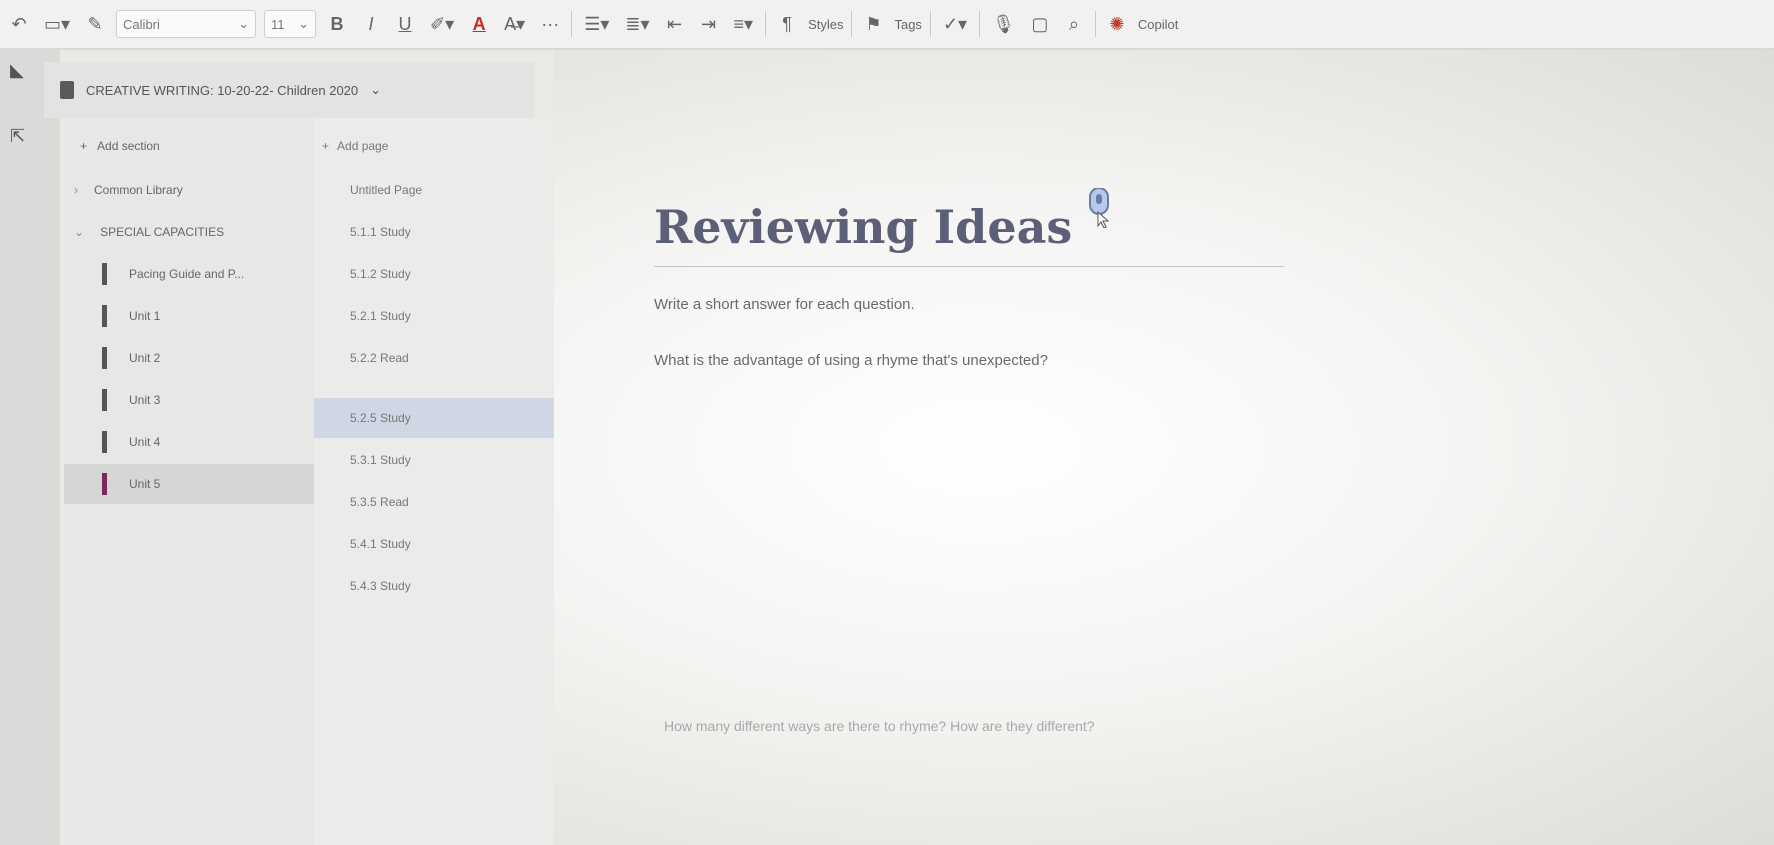 Image resolution: width=1774 pixels, height=845 pixels. Describe the element at coordinates (380, 586) in the screenshot. I see `page-label: 5.4.3 Study` at that location.